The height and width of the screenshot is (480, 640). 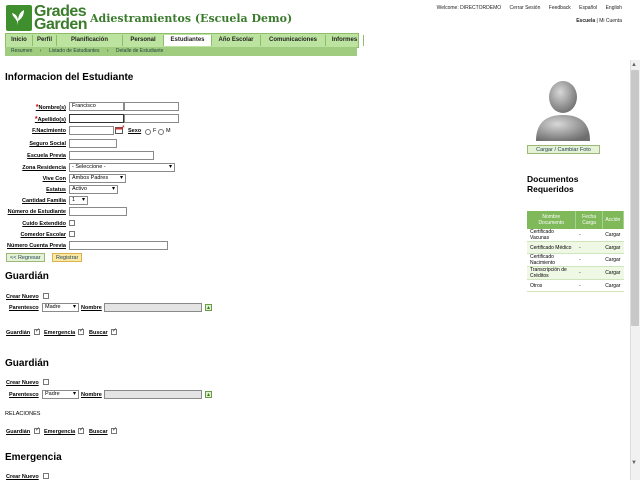 I want to click on context-school-link: Escuela, so click(x=585, y=21).